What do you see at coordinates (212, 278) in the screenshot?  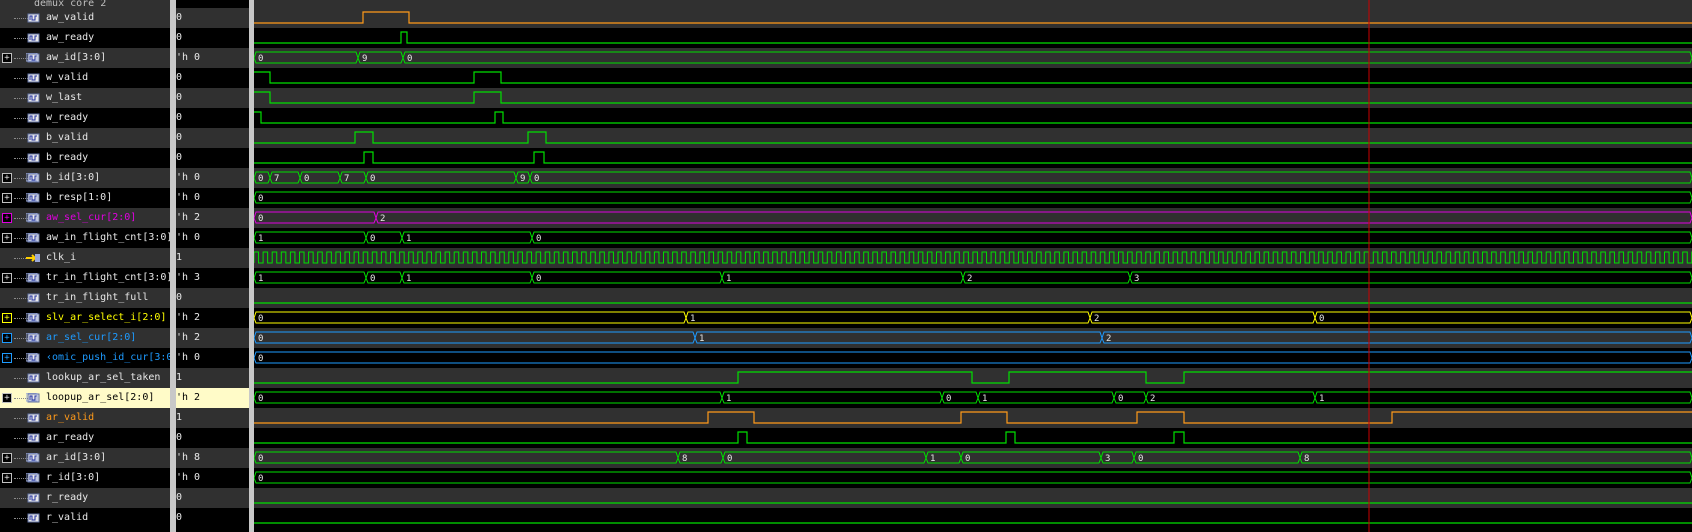 I see `value-row: 'h 3` at bounding box center [212, 278].